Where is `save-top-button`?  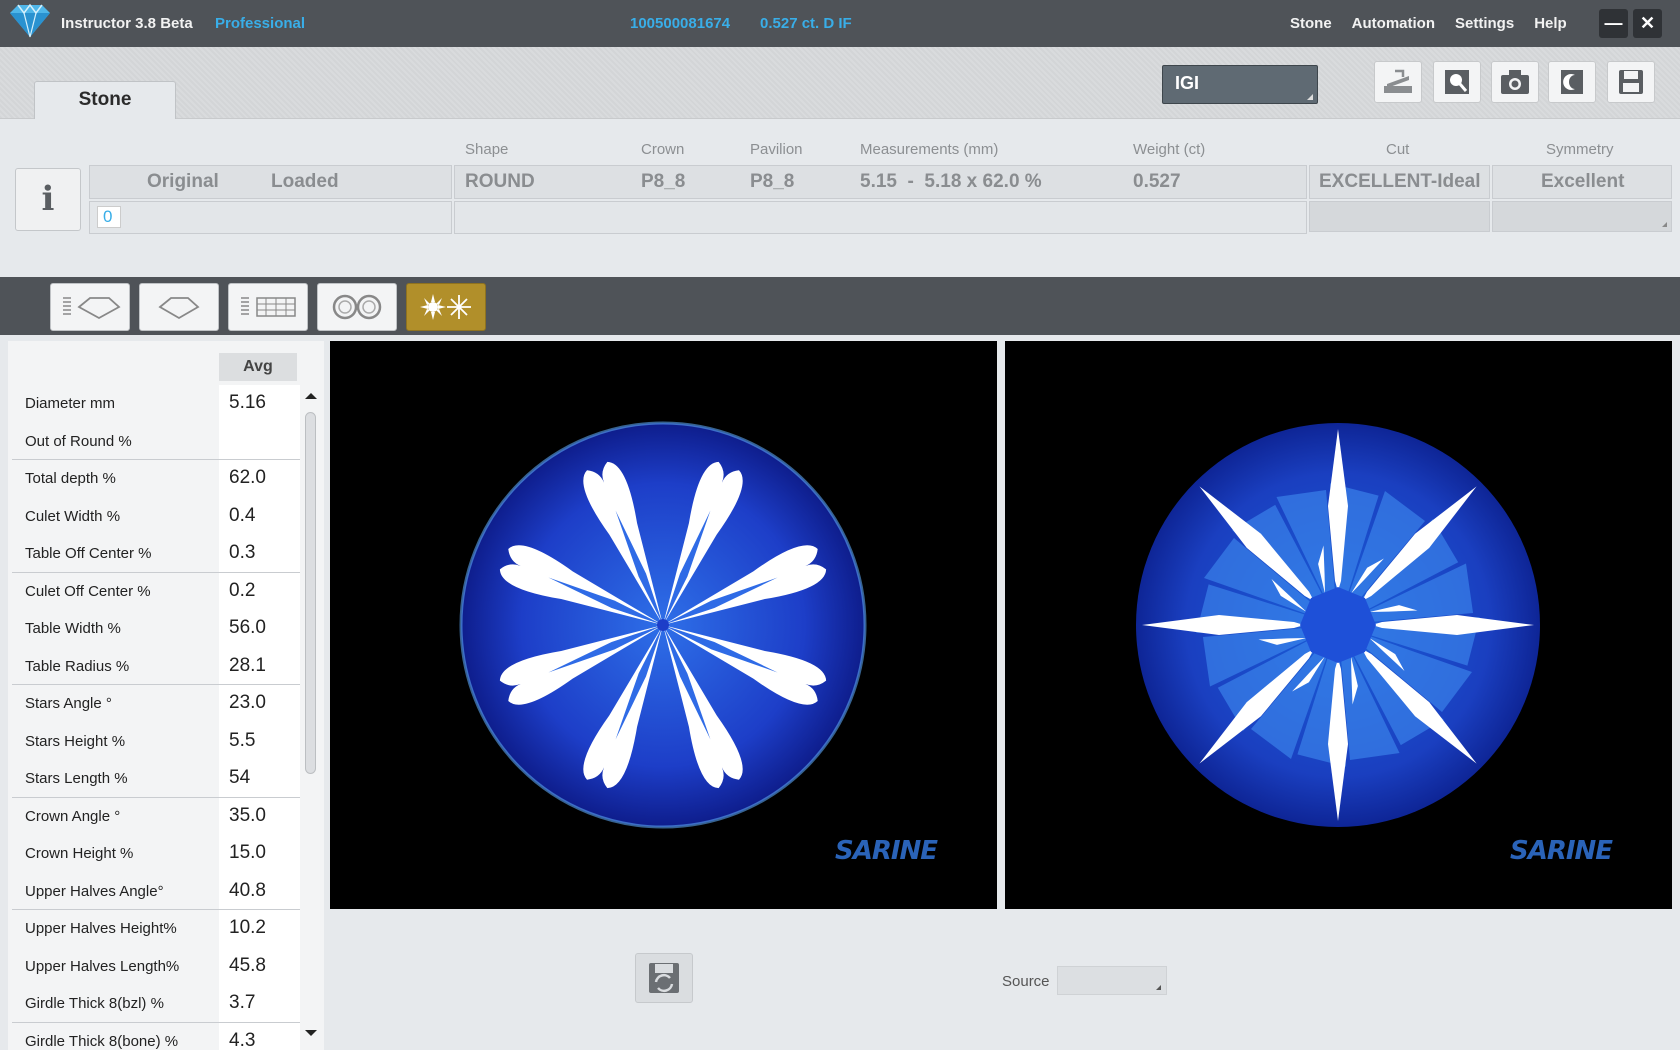 save-top-button is located at coordinates (1631, 82).